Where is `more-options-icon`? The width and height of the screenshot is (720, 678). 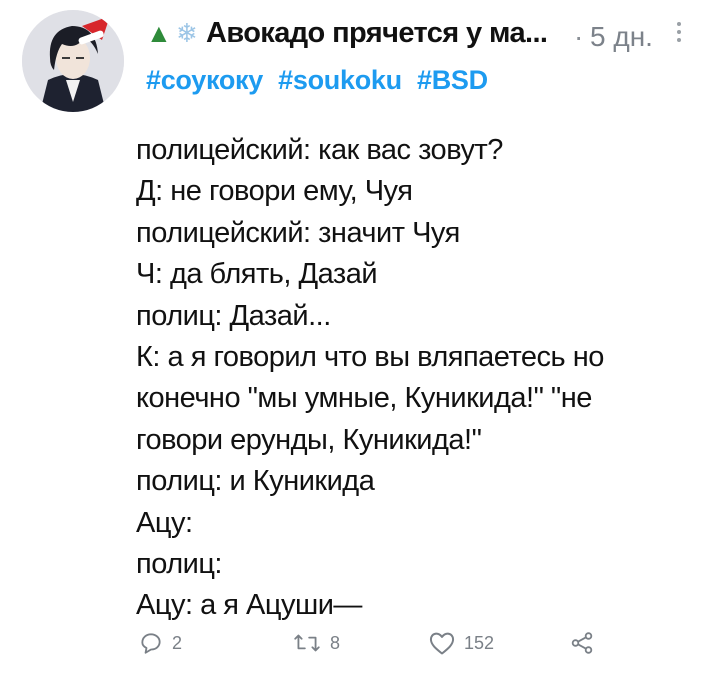 more-options-icon is located at coordinates (679, 32).